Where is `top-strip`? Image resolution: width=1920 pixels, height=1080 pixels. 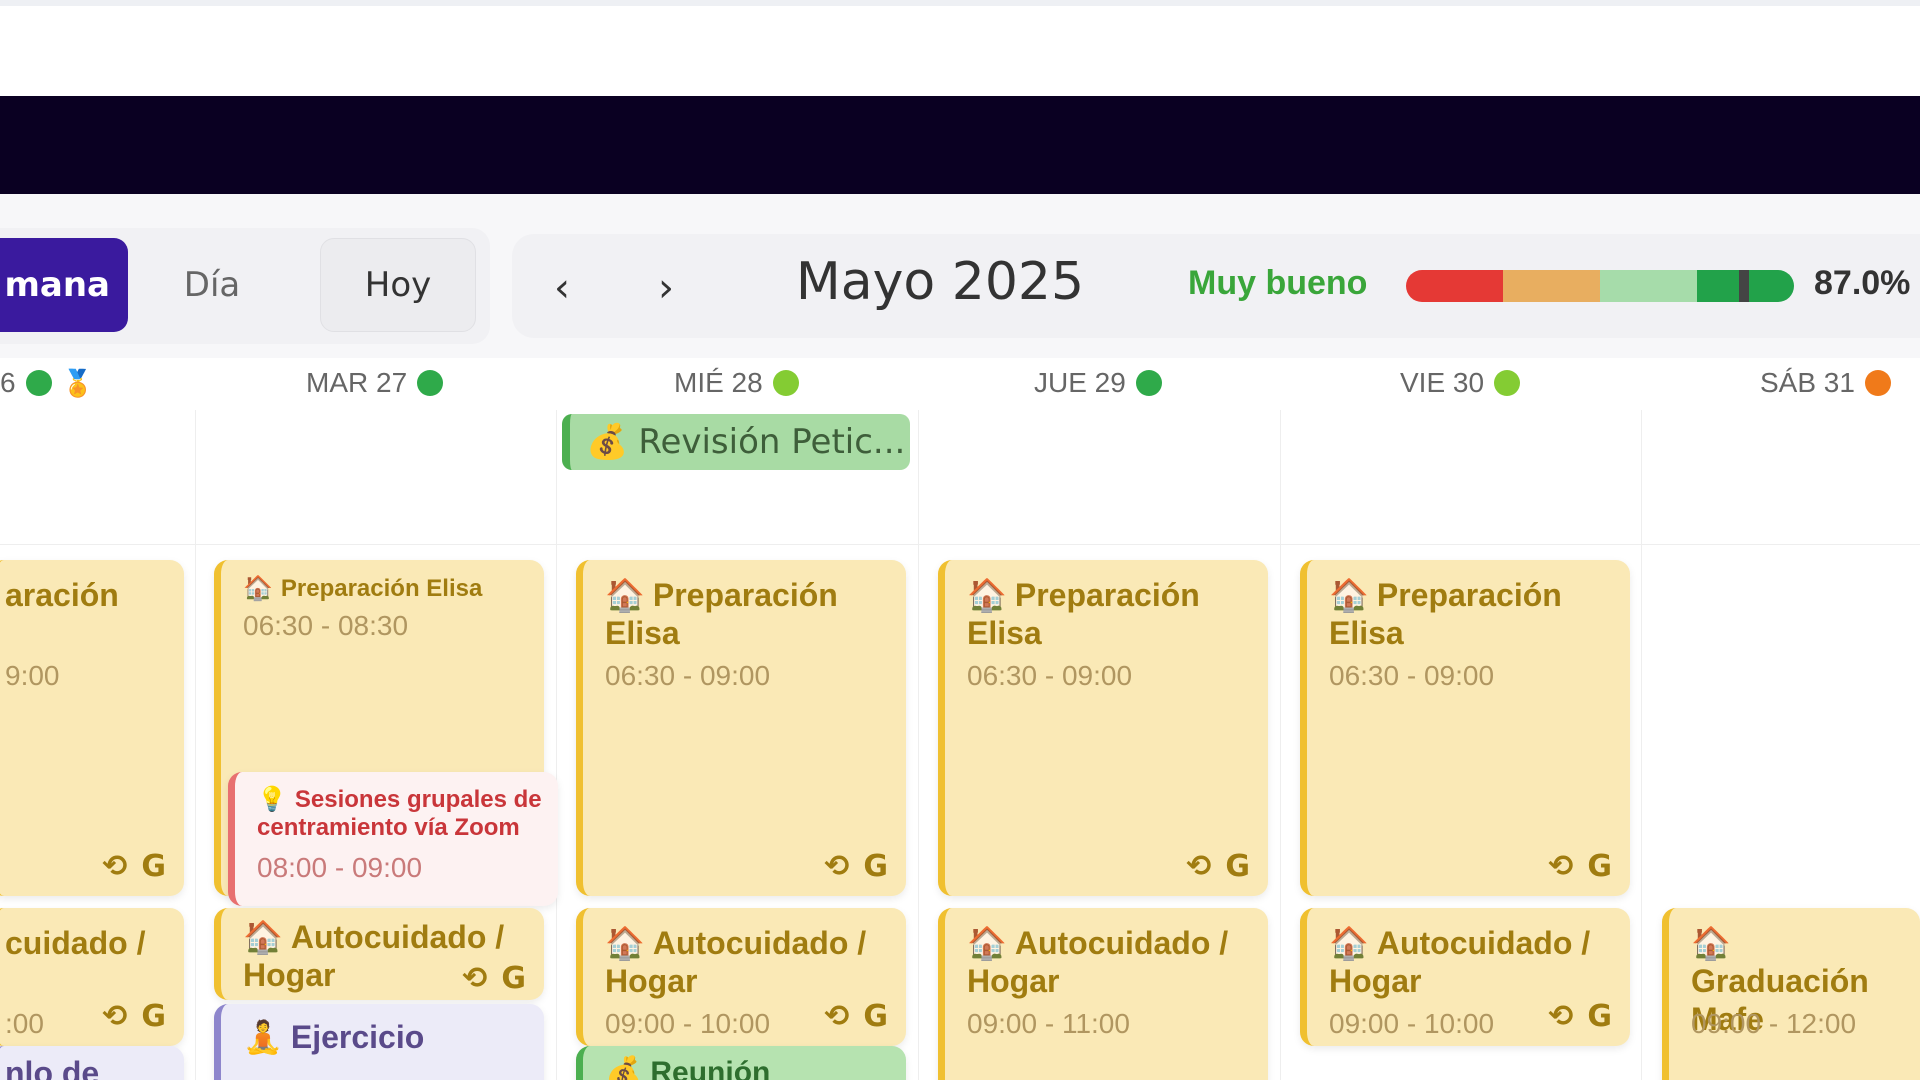 top-strip is located at coordinates (960, 3).